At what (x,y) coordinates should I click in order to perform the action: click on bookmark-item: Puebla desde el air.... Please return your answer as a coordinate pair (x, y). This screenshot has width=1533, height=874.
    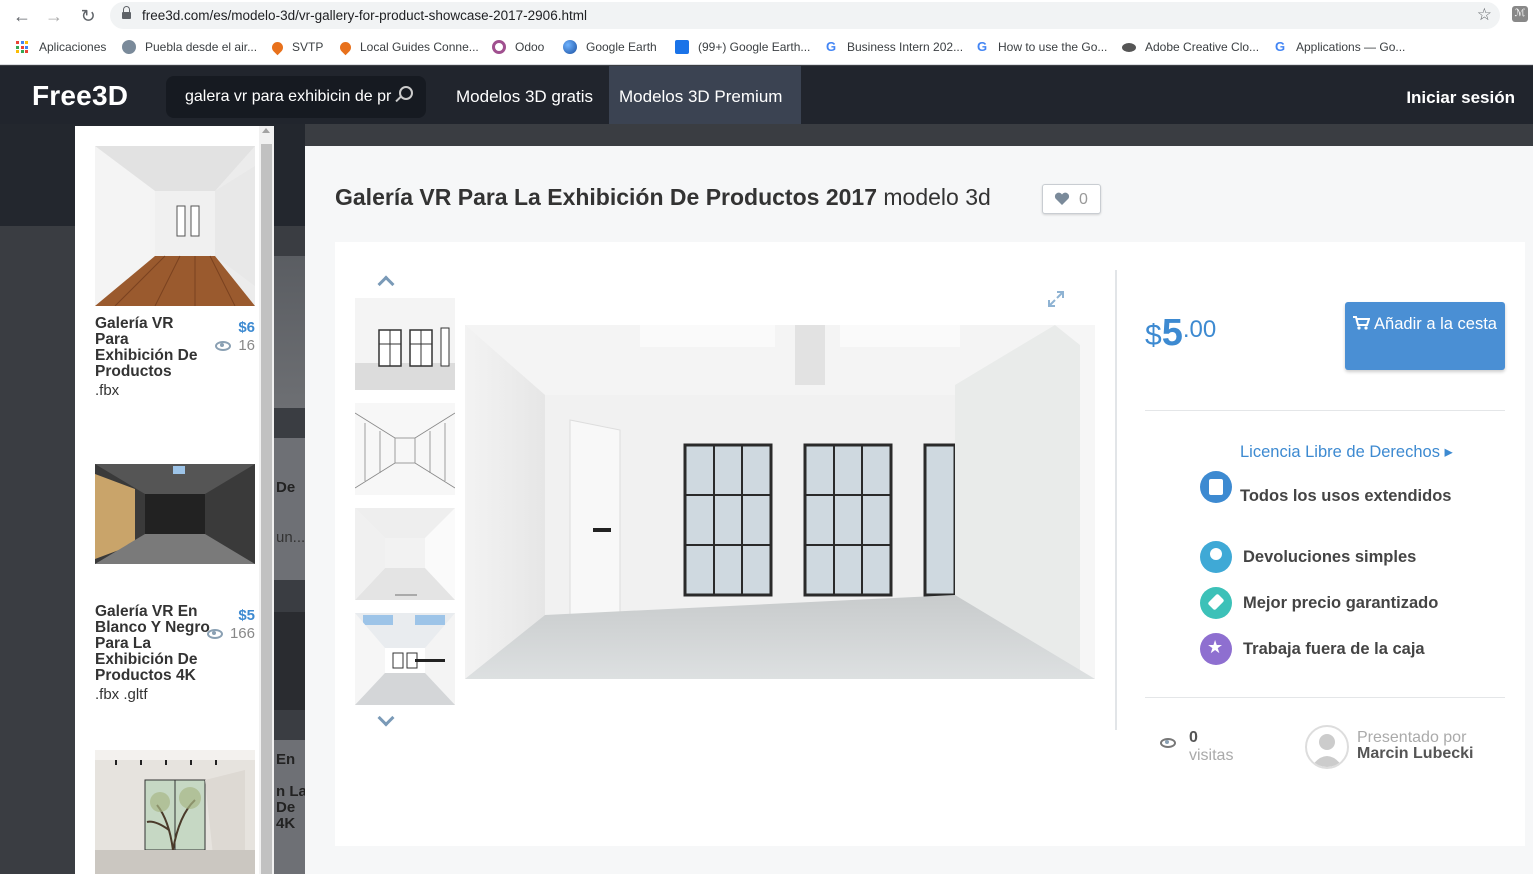
    Looking at the image, I should click on (189, 47).